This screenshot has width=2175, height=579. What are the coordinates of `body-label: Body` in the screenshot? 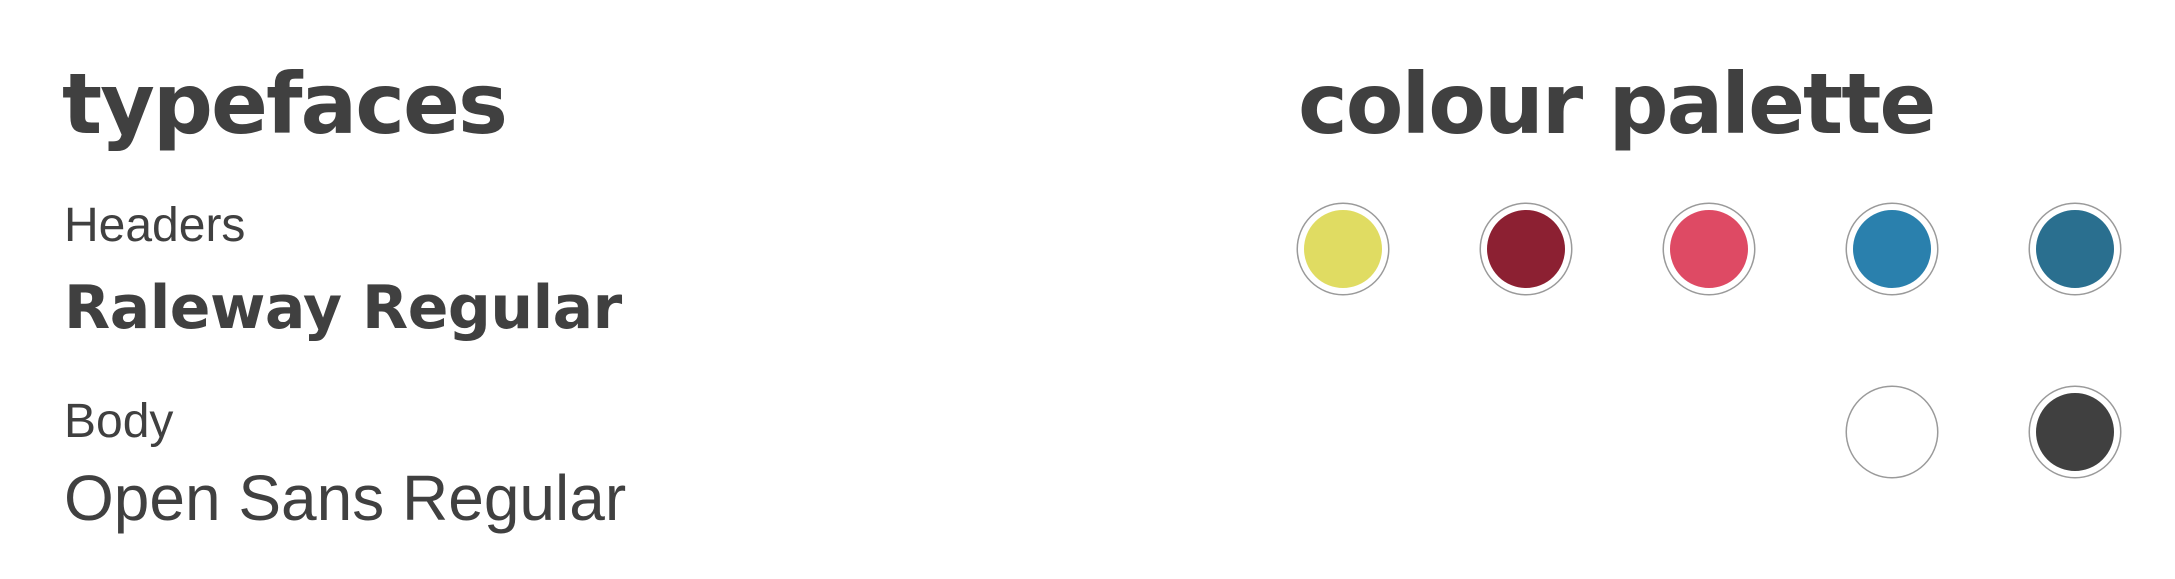 It's located at (119, 421).